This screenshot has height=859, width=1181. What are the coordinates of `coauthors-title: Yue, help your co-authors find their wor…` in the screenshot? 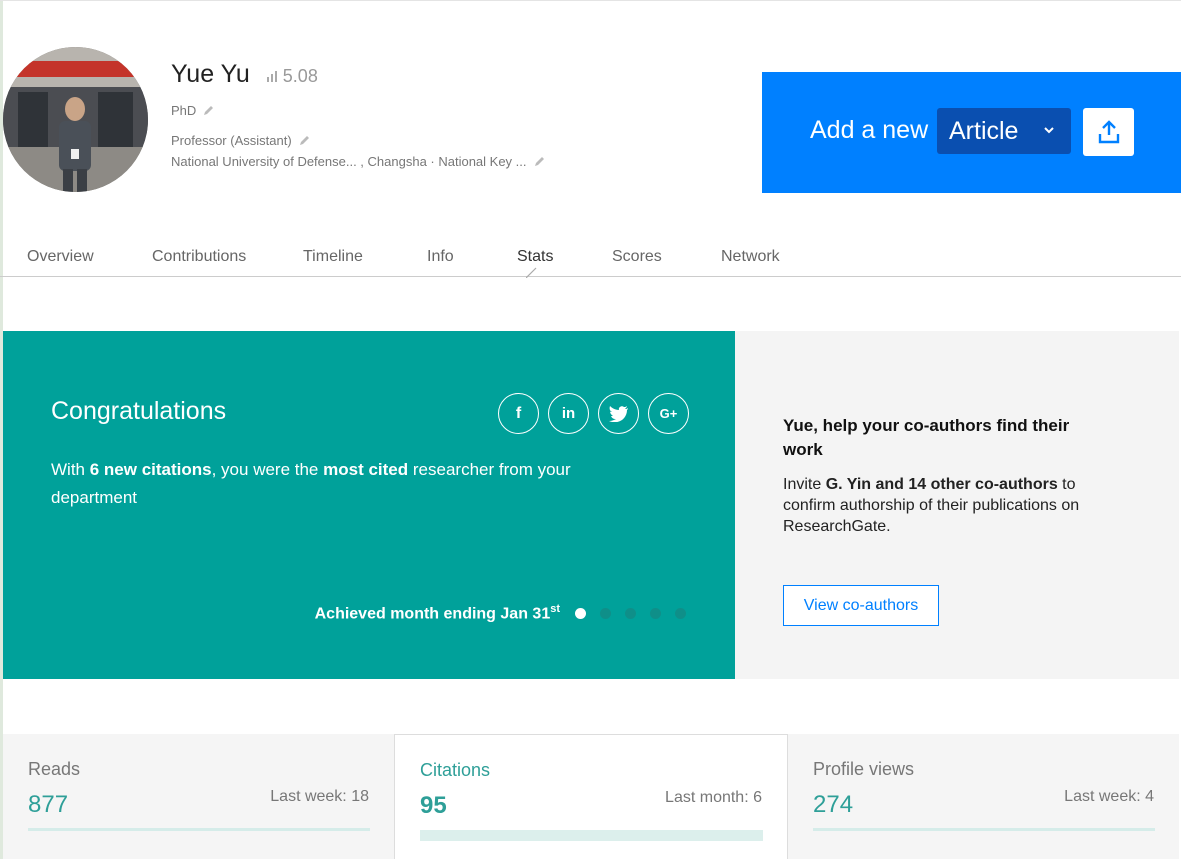 It's located at (926, 437).